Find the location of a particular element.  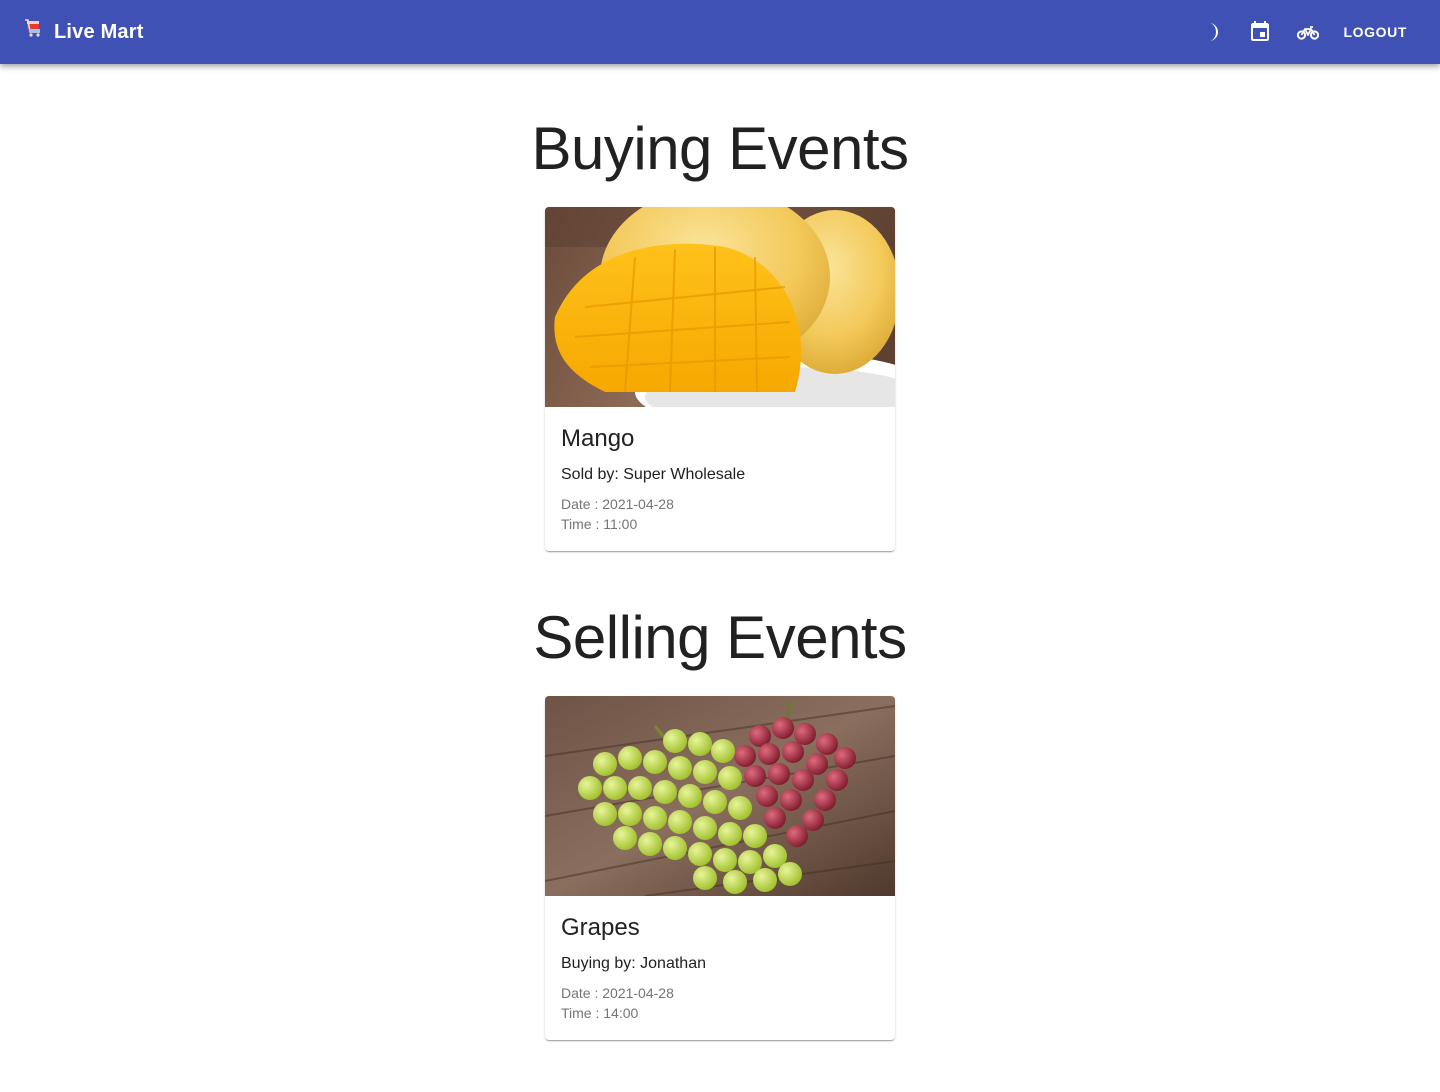

events-calendar-button is located at coordinates (1260, 32).